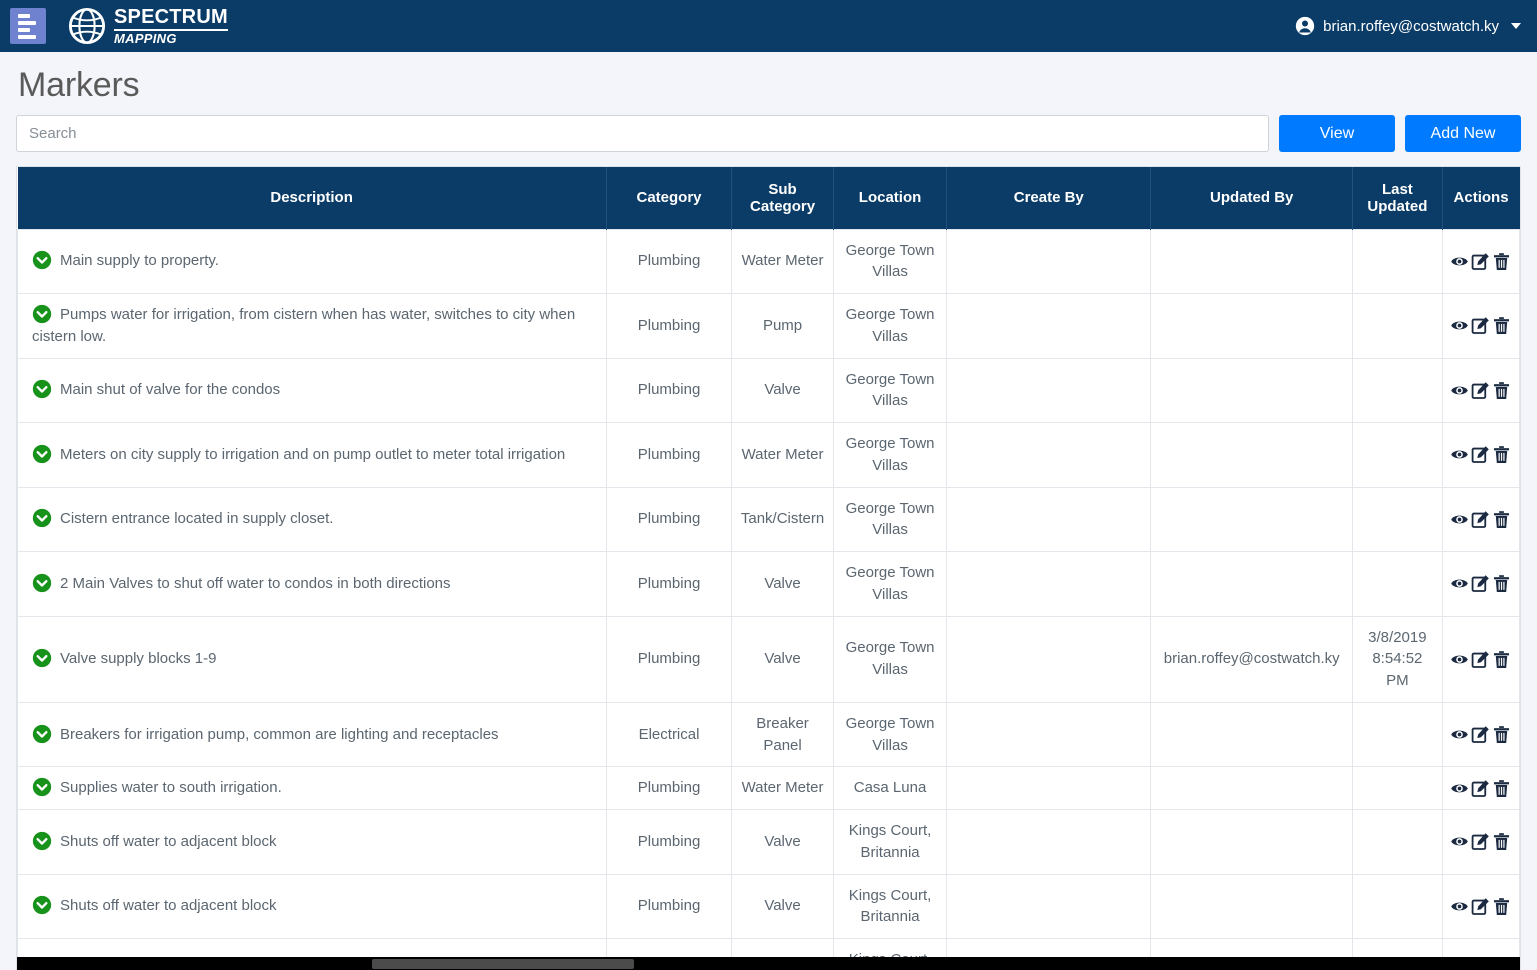  Describe the element at coordinates (1408, 26) in the screenshot. I see `user-menu: brian.roffey@costwatch.ky` at that location.